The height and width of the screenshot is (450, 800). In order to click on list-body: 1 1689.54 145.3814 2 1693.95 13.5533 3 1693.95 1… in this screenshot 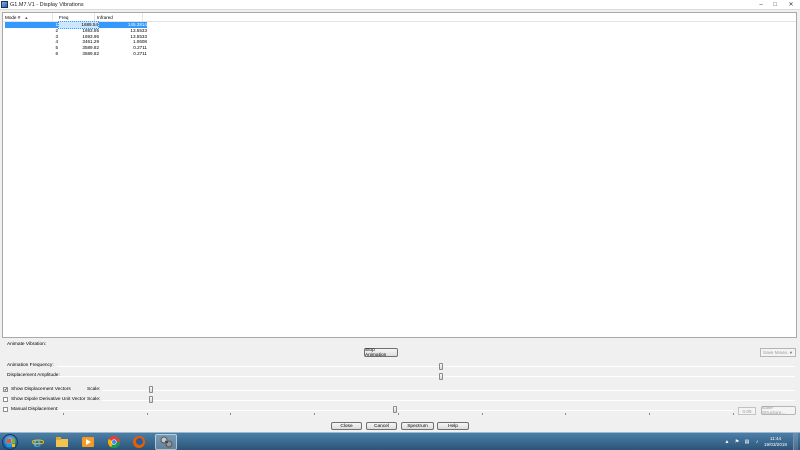, I will do `click(399, 39)`.